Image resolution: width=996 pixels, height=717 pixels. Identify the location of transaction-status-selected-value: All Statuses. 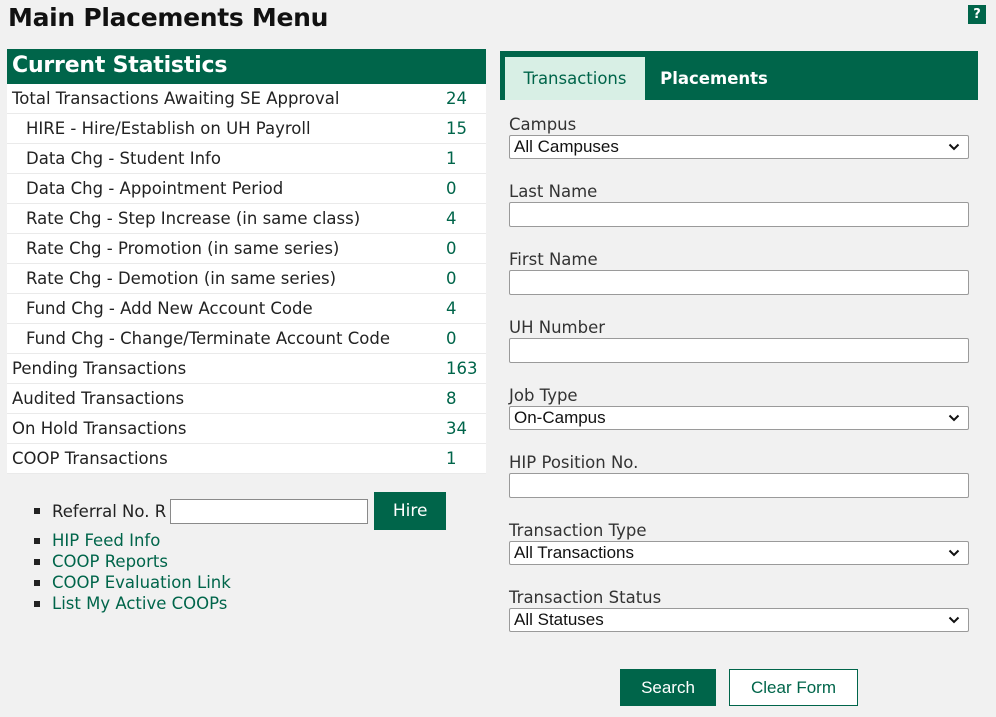
(559, 619).